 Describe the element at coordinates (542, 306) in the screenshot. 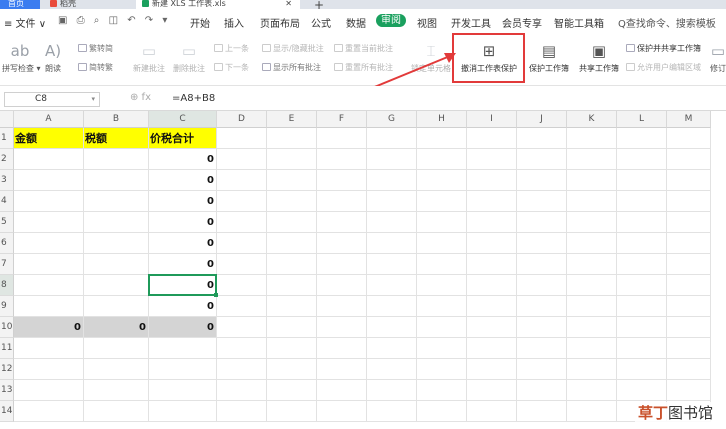

I see `cell-j9` at that location.